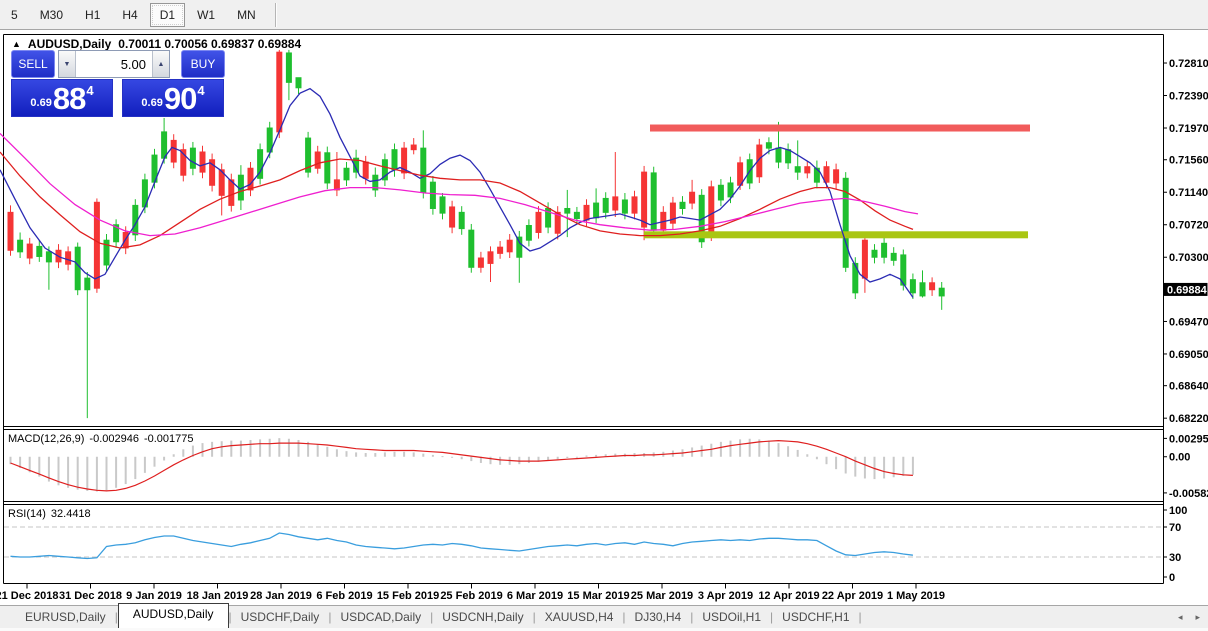  I want to click on volume-input: 5.00, so click(114, 64).